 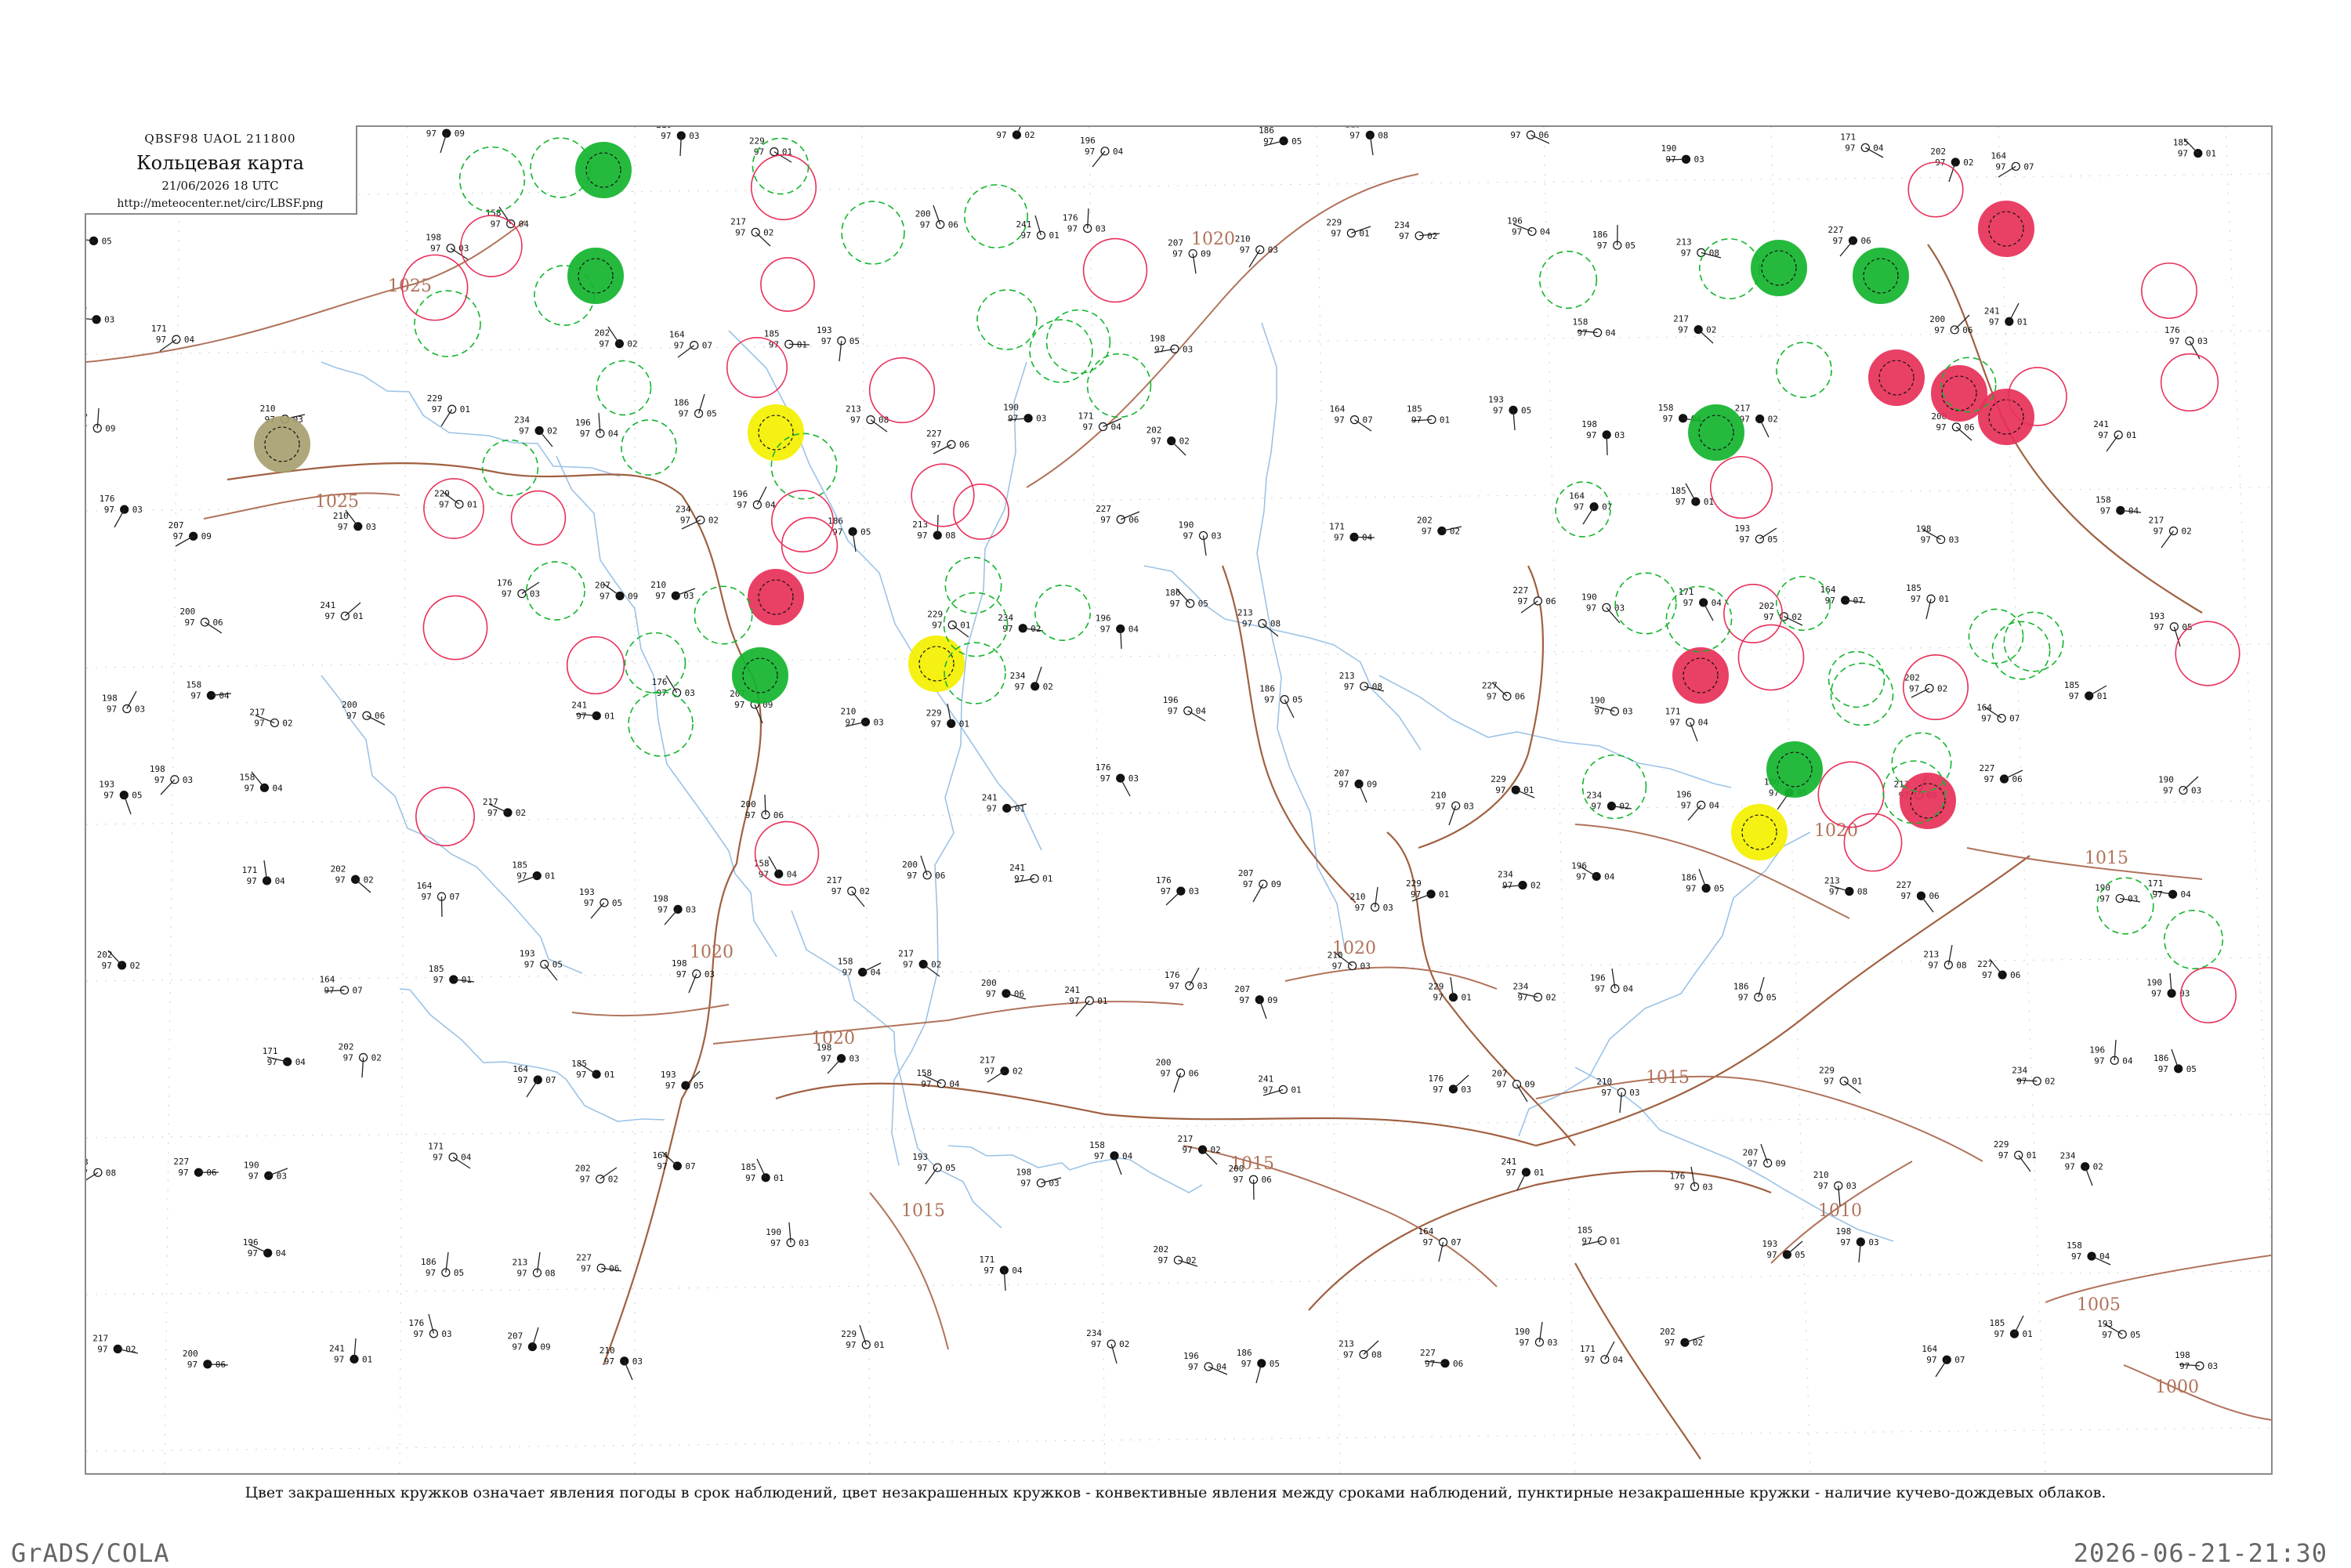 I want to click on station-plot: 1969704, so click(x=597, y=426).